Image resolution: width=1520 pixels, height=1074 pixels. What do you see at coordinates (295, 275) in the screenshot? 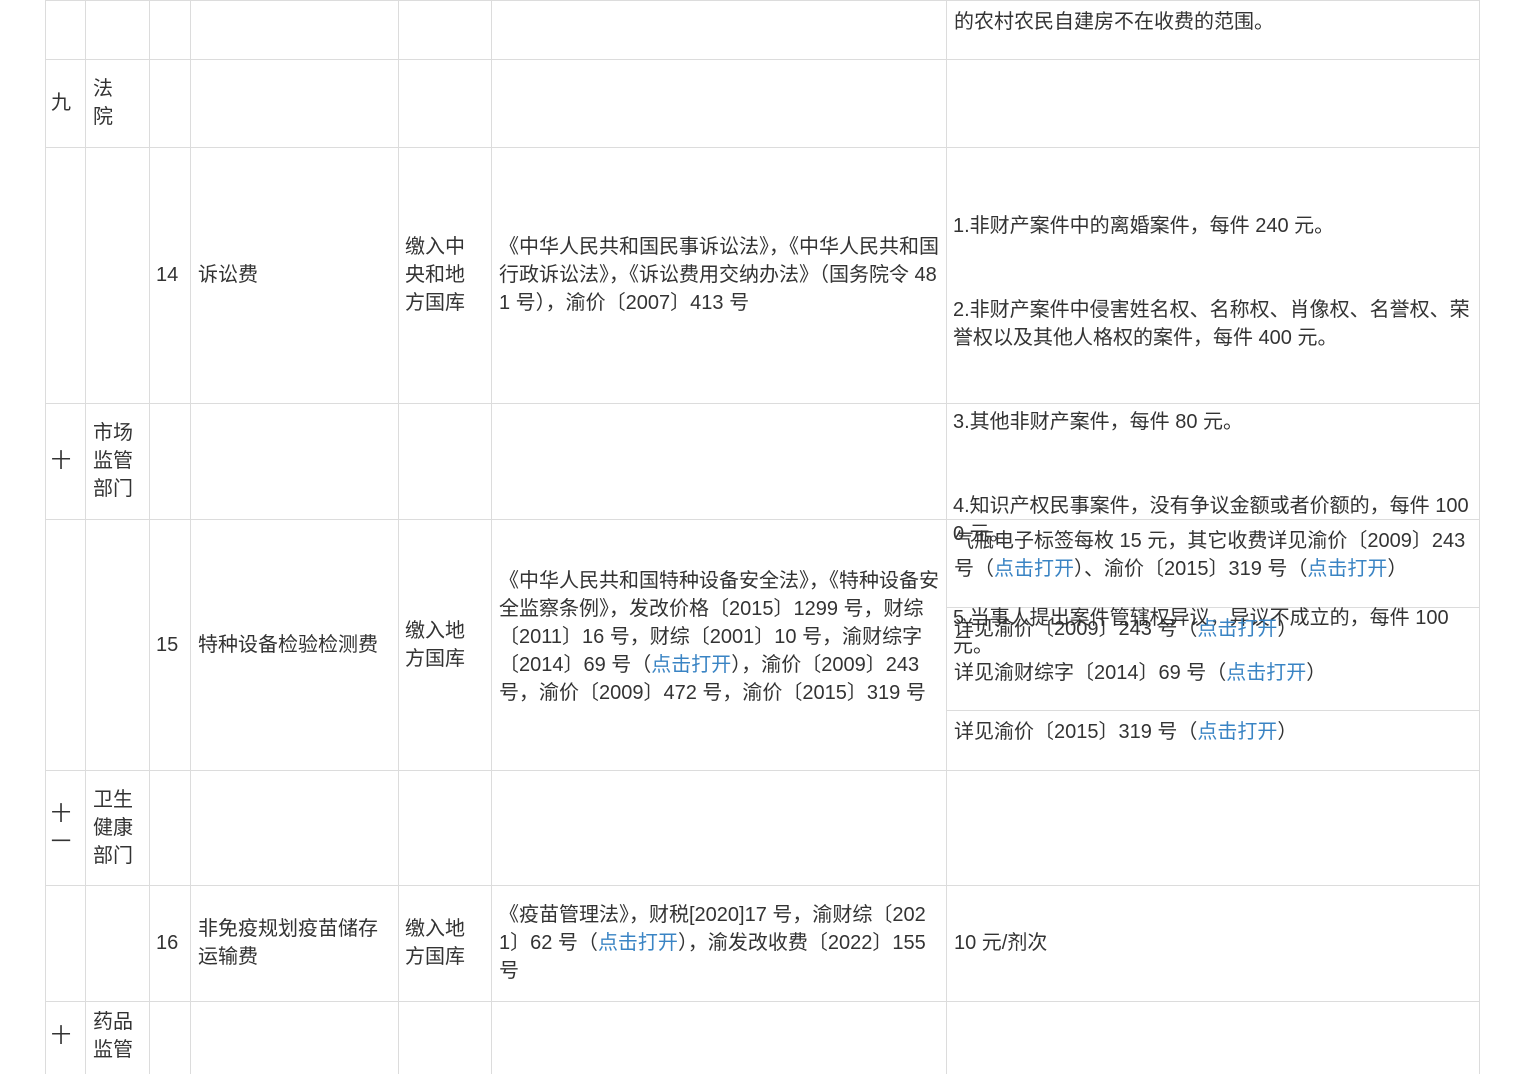
I see `fee-name: 诉讼费` at bounding box center [295, 275].